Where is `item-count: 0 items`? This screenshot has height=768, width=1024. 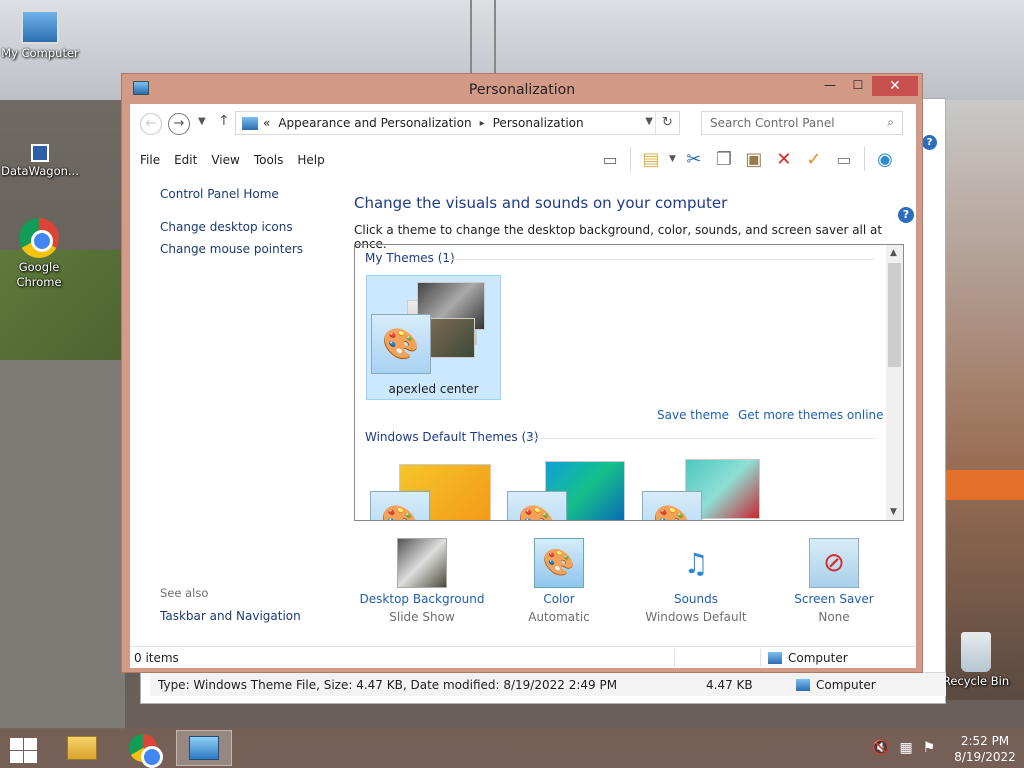
item-count: 0 items is located at coordinates (156, 657).